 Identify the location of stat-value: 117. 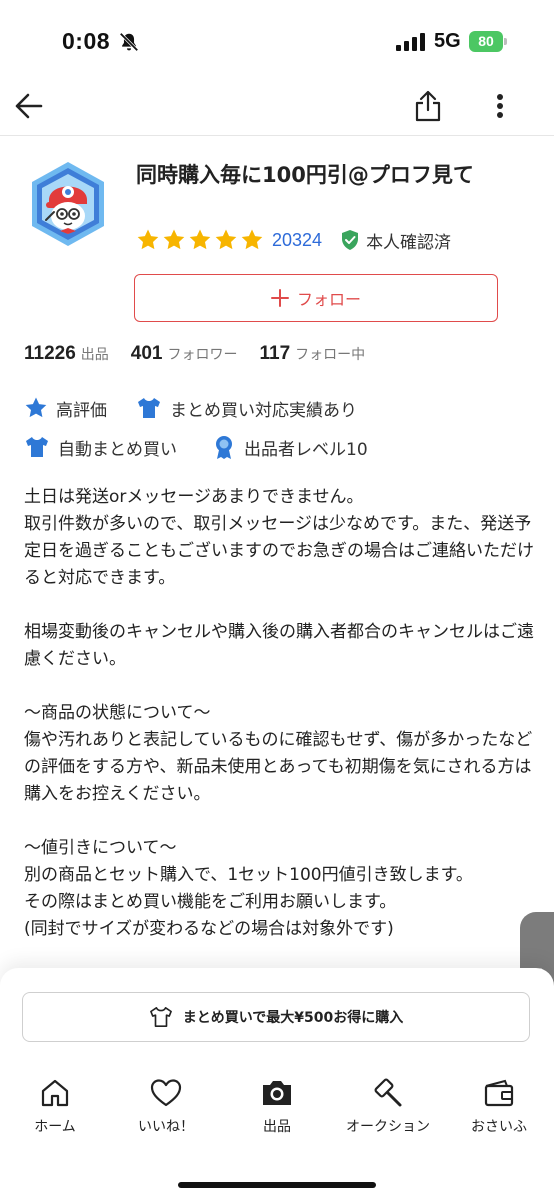
(275, 353).